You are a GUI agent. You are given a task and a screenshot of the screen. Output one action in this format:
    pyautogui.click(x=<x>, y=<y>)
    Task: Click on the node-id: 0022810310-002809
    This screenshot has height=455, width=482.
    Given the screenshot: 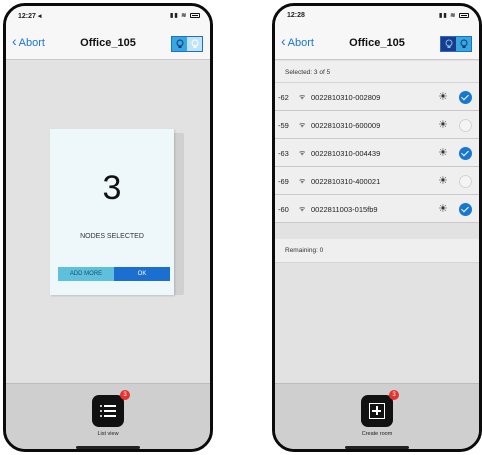 What is the action you would take?
    pyautogui.click(x=346, y=97)
    